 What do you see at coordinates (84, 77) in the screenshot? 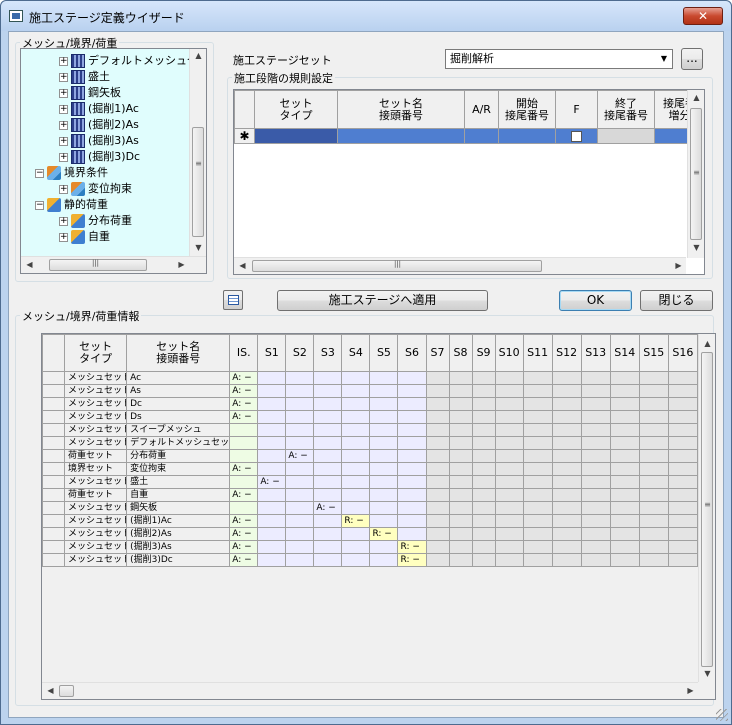
I see `tree-item: + 盛土` at bounding box center [84, 77].